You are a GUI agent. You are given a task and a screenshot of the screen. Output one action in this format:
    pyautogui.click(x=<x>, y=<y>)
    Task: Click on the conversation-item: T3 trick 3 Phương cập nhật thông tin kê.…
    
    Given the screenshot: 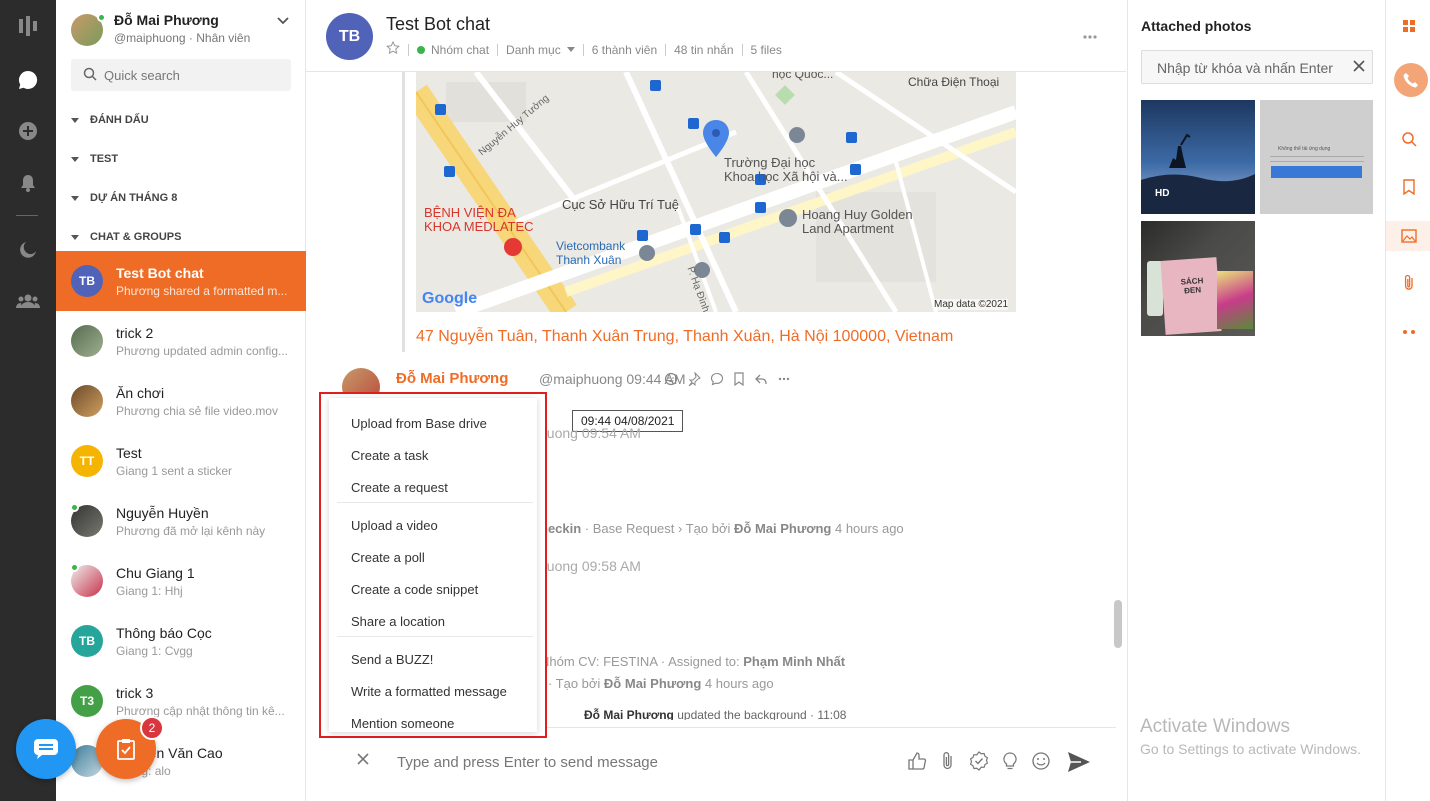 What is the action you would take?
    pyautogui.click(x=181, y=701)
    